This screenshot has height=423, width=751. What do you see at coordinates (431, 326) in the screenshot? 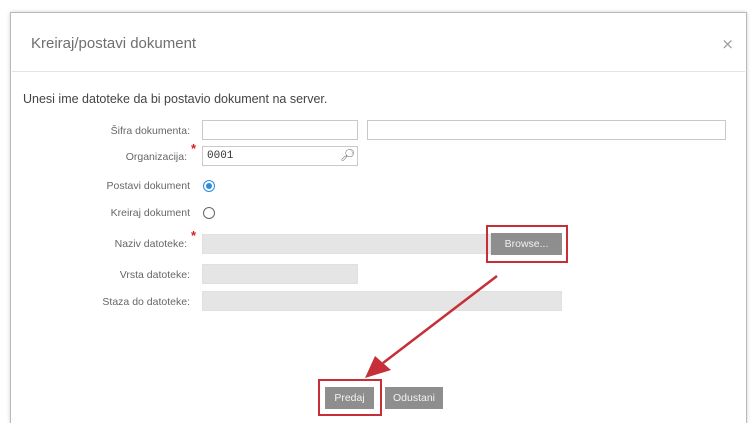
I see `annotation-arrow` at bounding box center [431, 326].